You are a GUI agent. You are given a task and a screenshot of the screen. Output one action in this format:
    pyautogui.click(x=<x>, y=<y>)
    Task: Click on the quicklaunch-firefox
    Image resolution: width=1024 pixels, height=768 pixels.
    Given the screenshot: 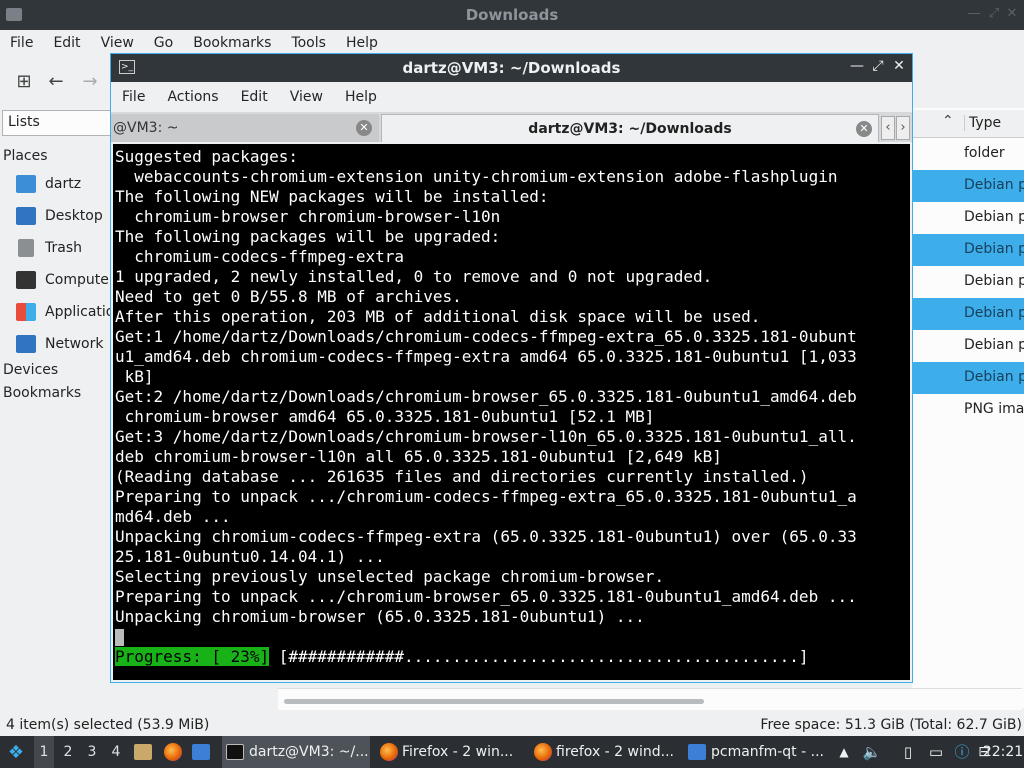 What is the action you would take?
    pyautogui.click(x=175, y=752)
    